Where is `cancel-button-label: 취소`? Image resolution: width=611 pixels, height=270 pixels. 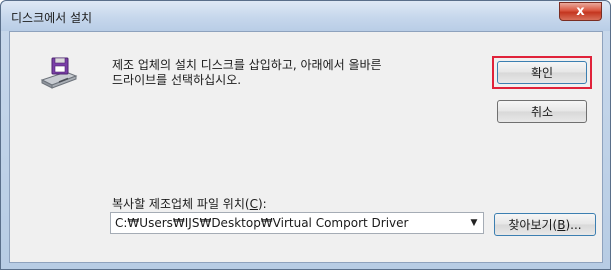
cancel-button-label: 취소 is located at coordinates (542, 112).